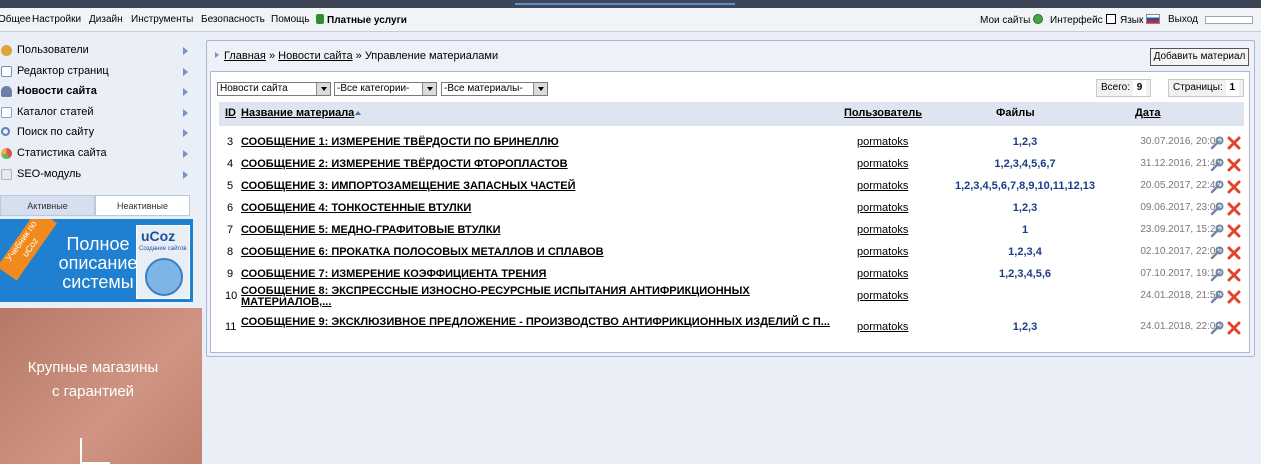 The height and width of the screenshot is (464, 1261). What do you see at coordinates (1025, 230) in the screenshot?
I see `row-files: 1` at bounding box center [1025, 230].